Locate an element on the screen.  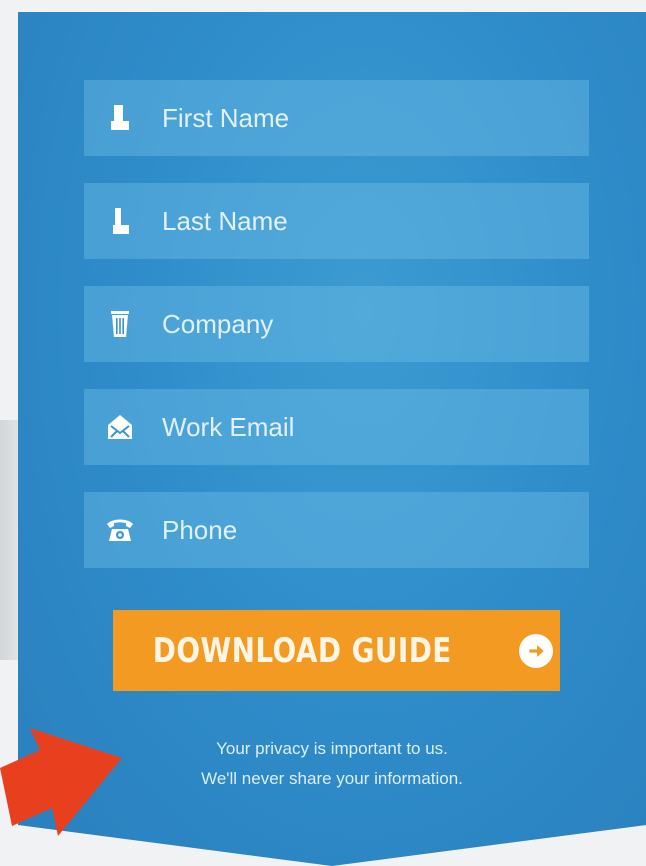
download-guide-label: DOWNLOAD GUIDE is located at coordinates (302, 650).